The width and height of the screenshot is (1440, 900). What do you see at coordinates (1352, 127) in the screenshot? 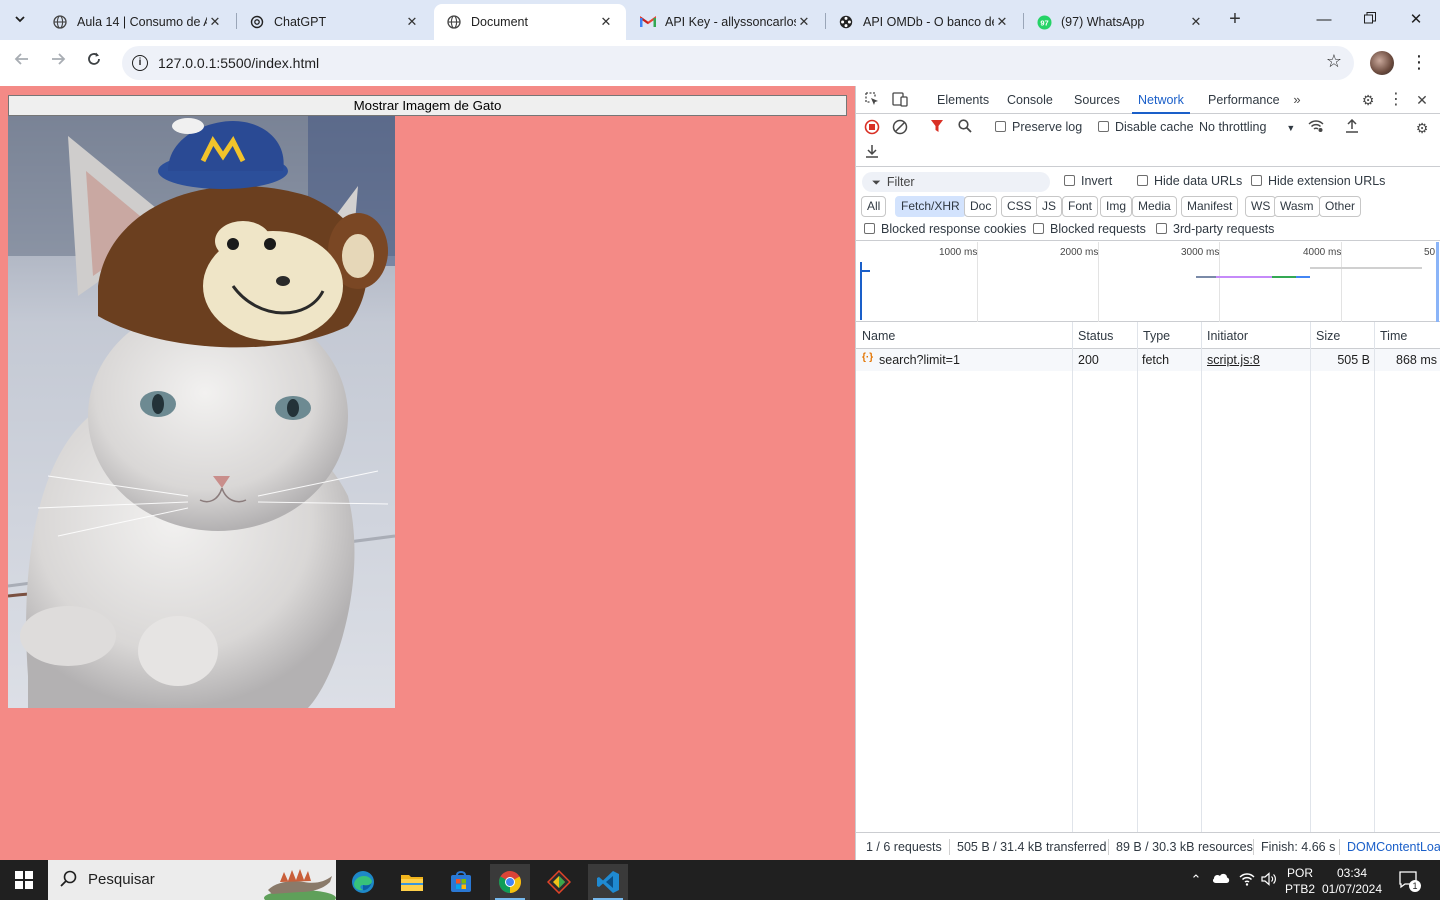
I see `import-har-icon` at bounding box center [1352, 127].